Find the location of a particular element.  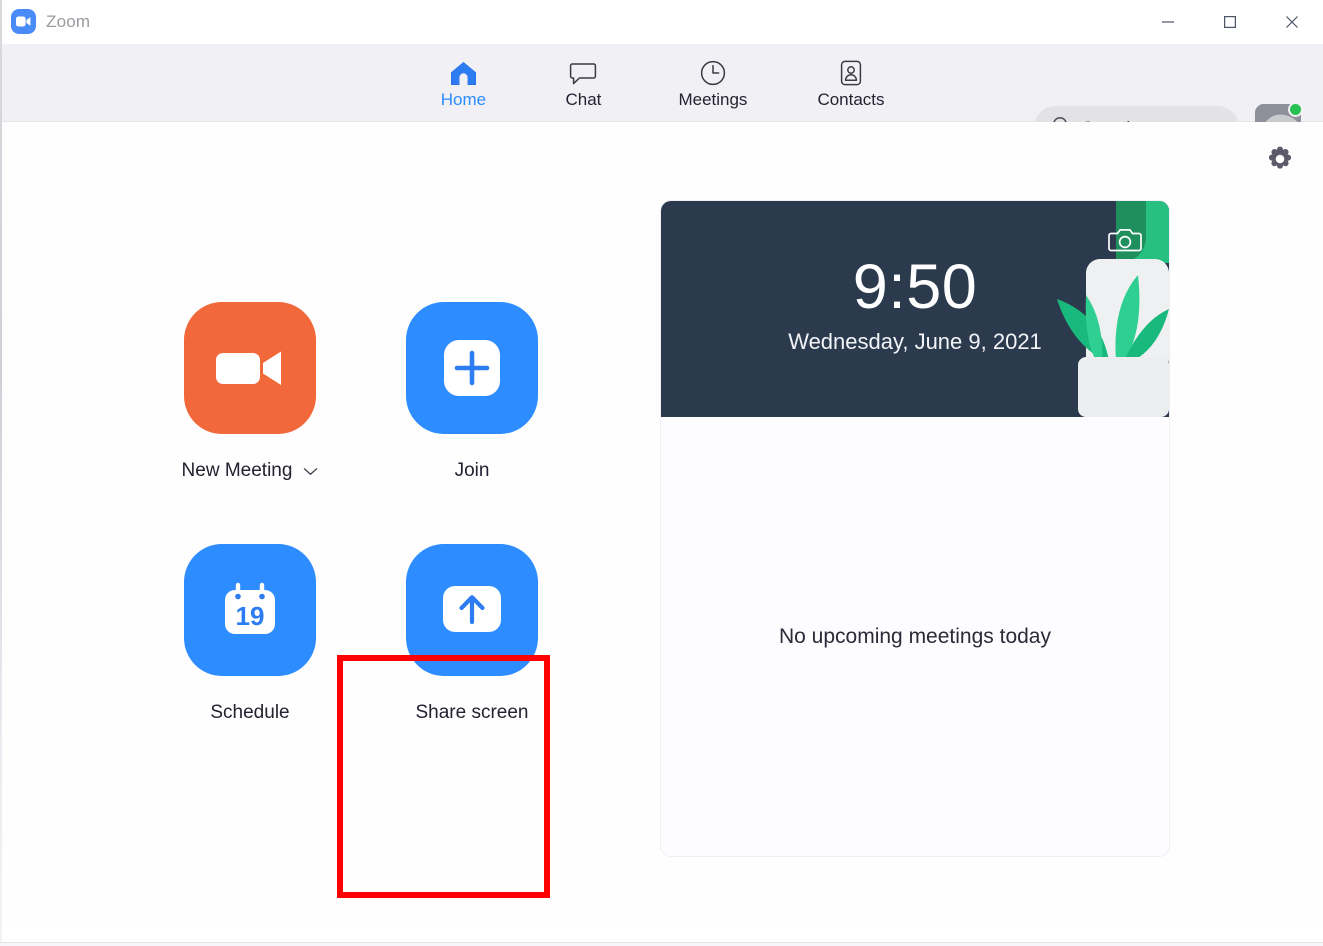

schedule-label-row: Schedule is located at coordinates (249, 713).